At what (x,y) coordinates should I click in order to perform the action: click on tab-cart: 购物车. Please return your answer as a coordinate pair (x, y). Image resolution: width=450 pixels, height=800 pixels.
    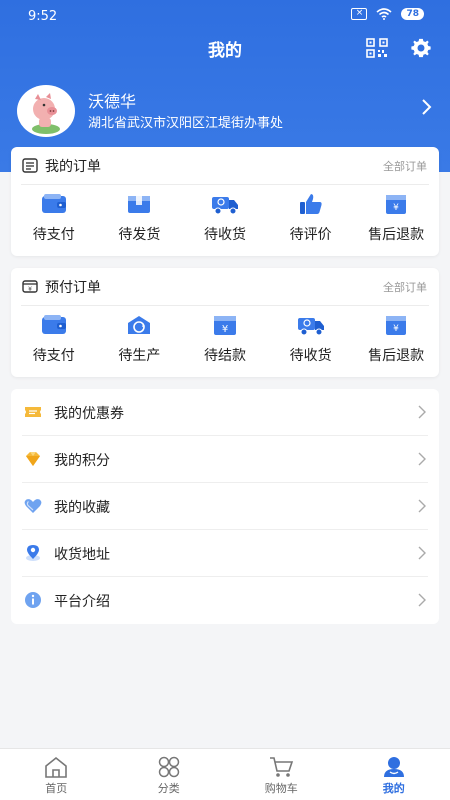
    Looking at the image, I should click on (281, 774).